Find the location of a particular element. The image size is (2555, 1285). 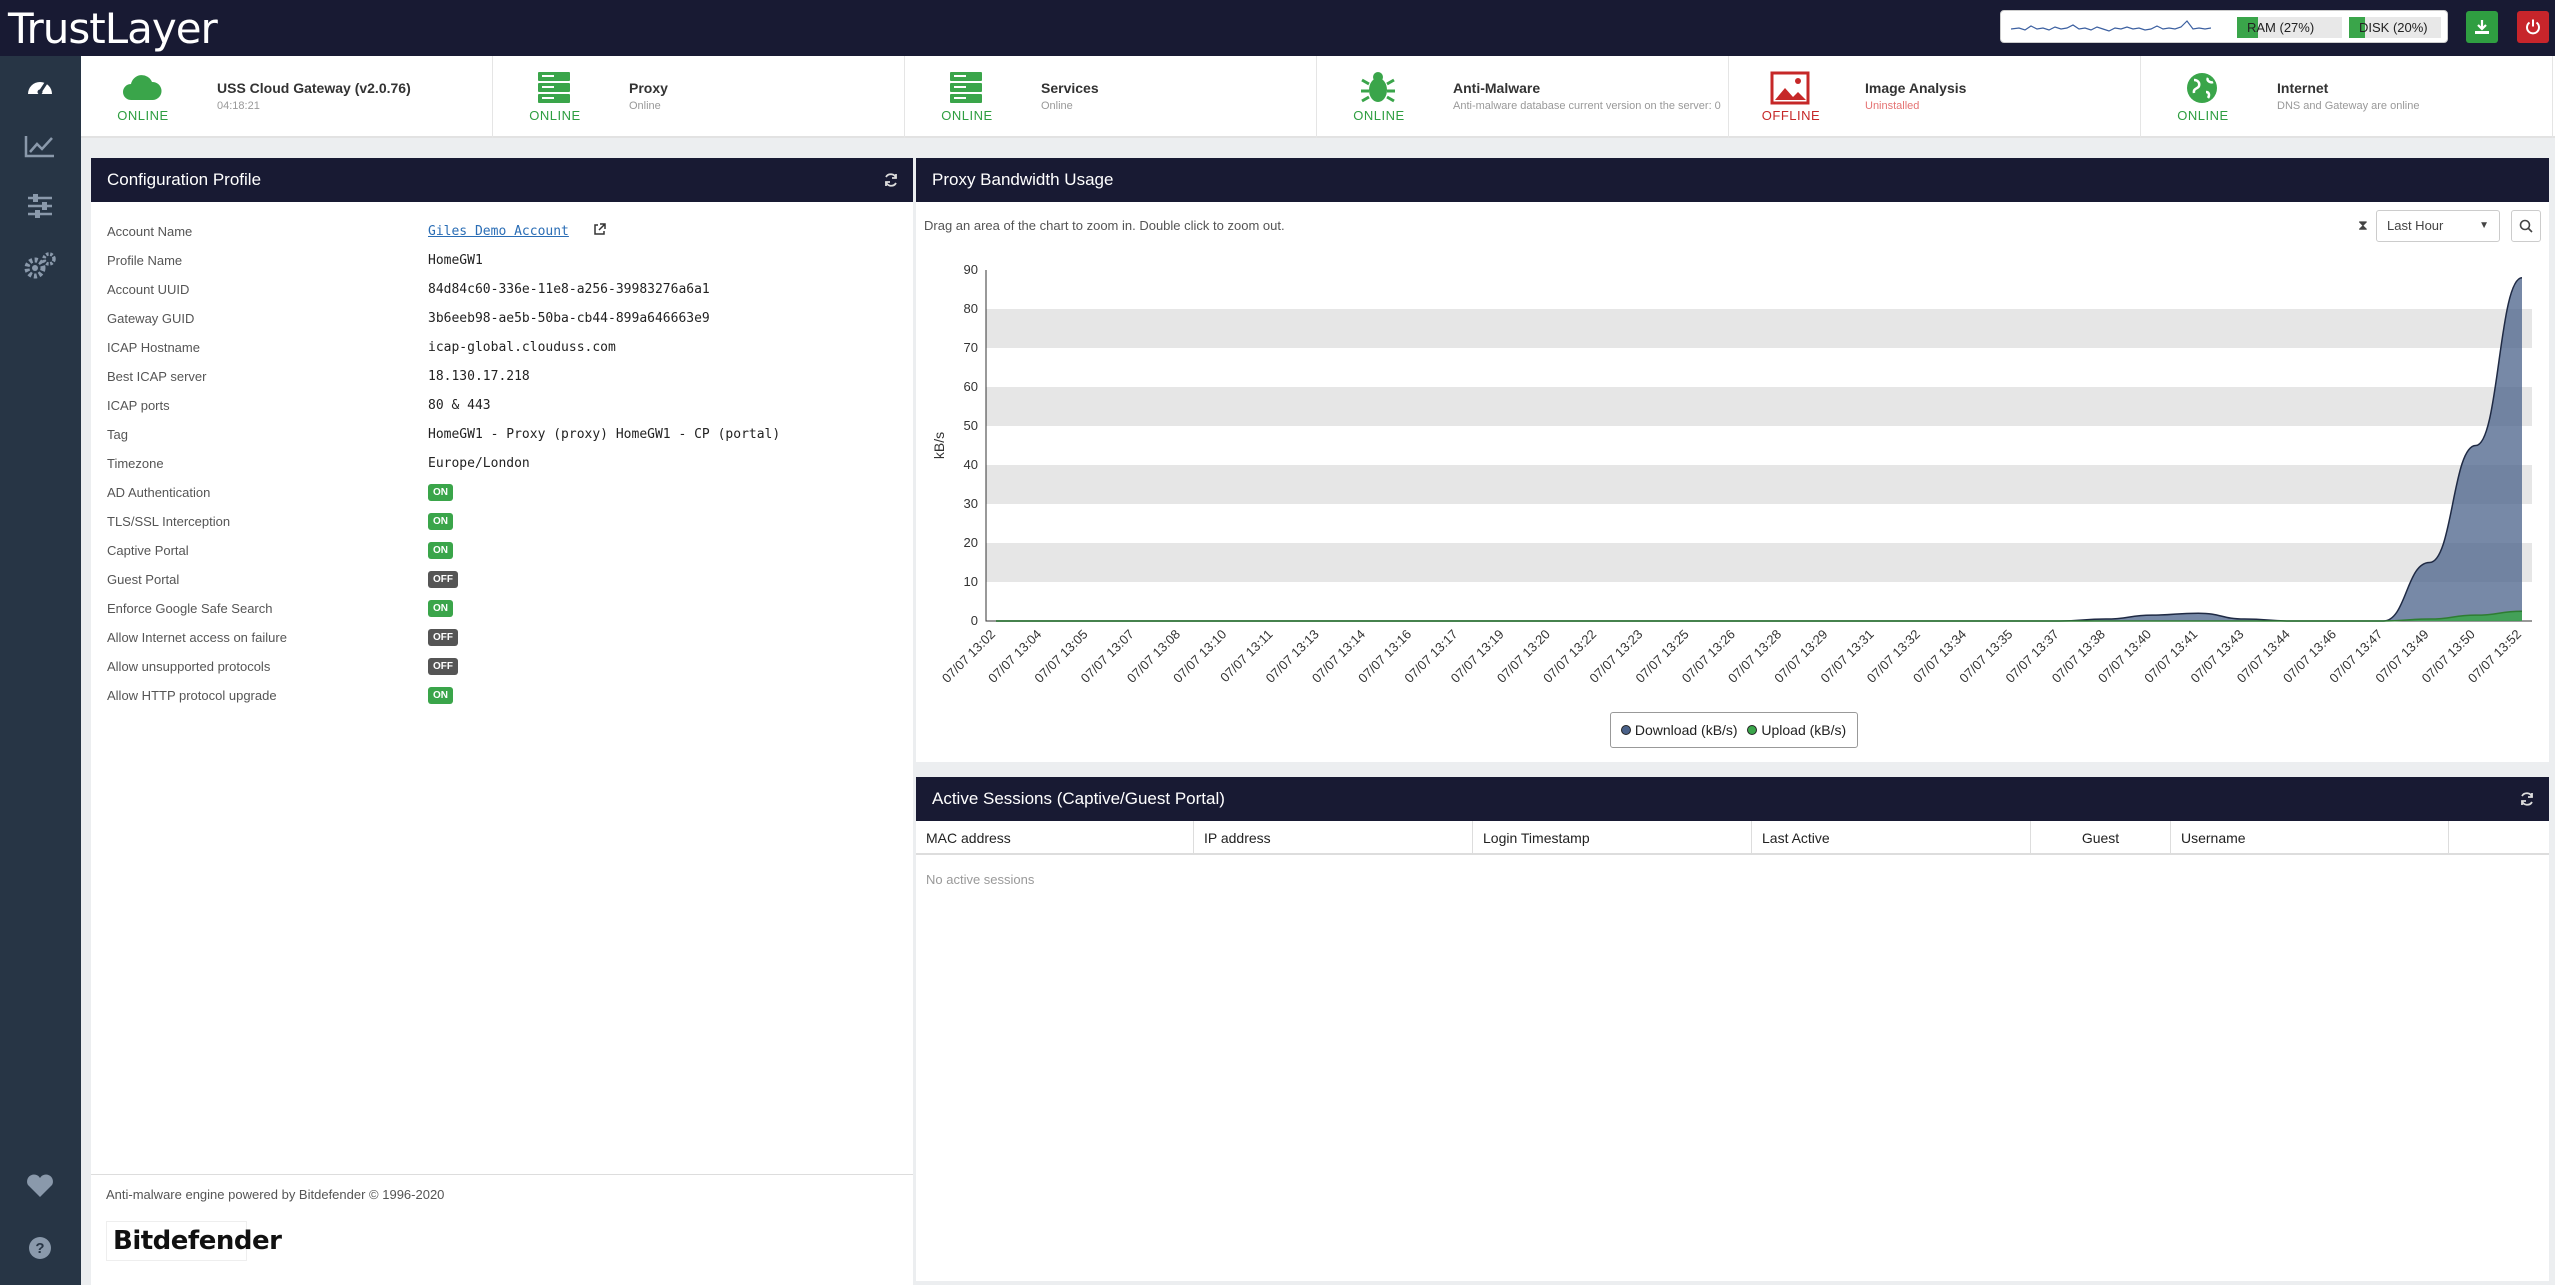

cloud-icon is located at coordinates (142, 88).